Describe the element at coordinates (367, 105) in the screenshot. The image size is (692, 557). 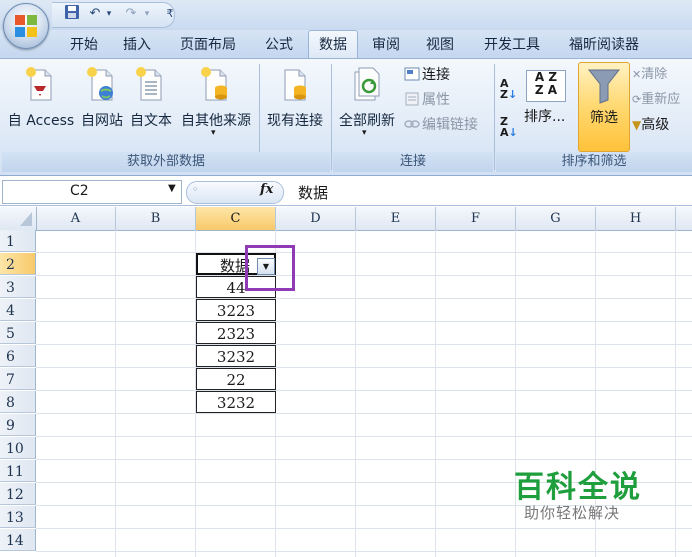
I see `refresh-all-button: 全部刷新 ▾` at that location.